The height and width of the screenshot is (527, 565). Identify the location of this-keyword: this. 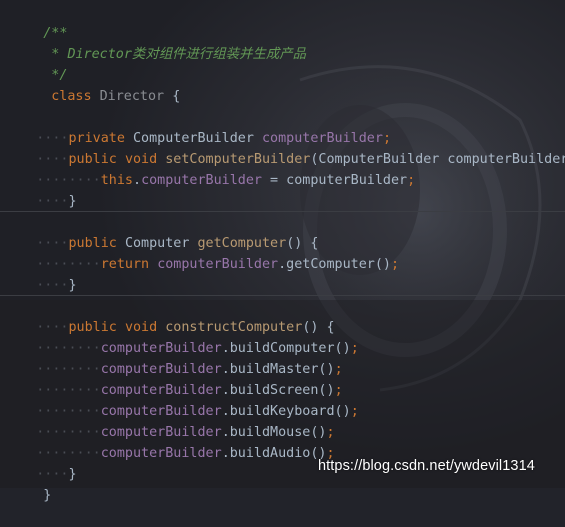
(116, 180).